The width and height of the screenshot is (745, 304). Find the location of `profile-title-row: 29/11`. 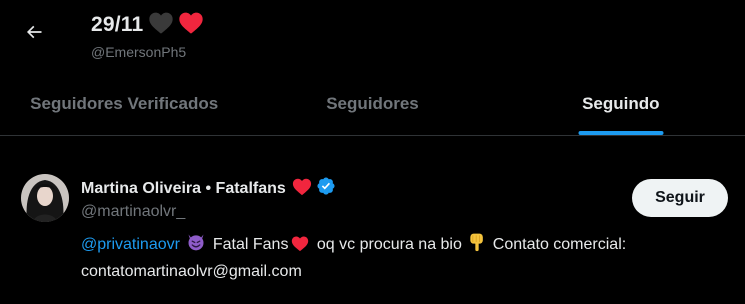

profile-title-row: 29/11 is located at coordinates (148, 24).